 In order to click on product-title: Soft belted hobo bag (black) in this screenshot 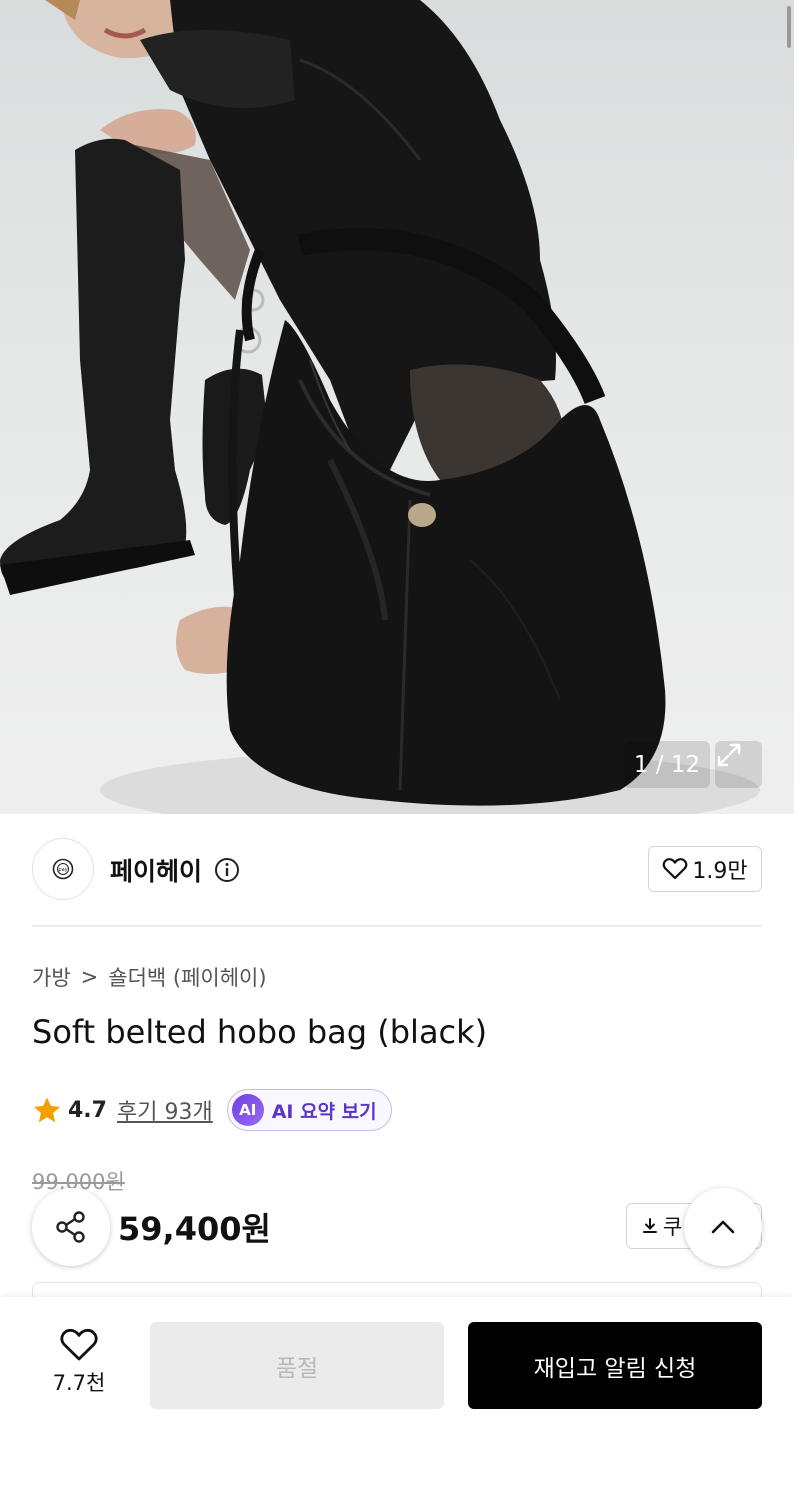, I will do `click(260, 1032)`.